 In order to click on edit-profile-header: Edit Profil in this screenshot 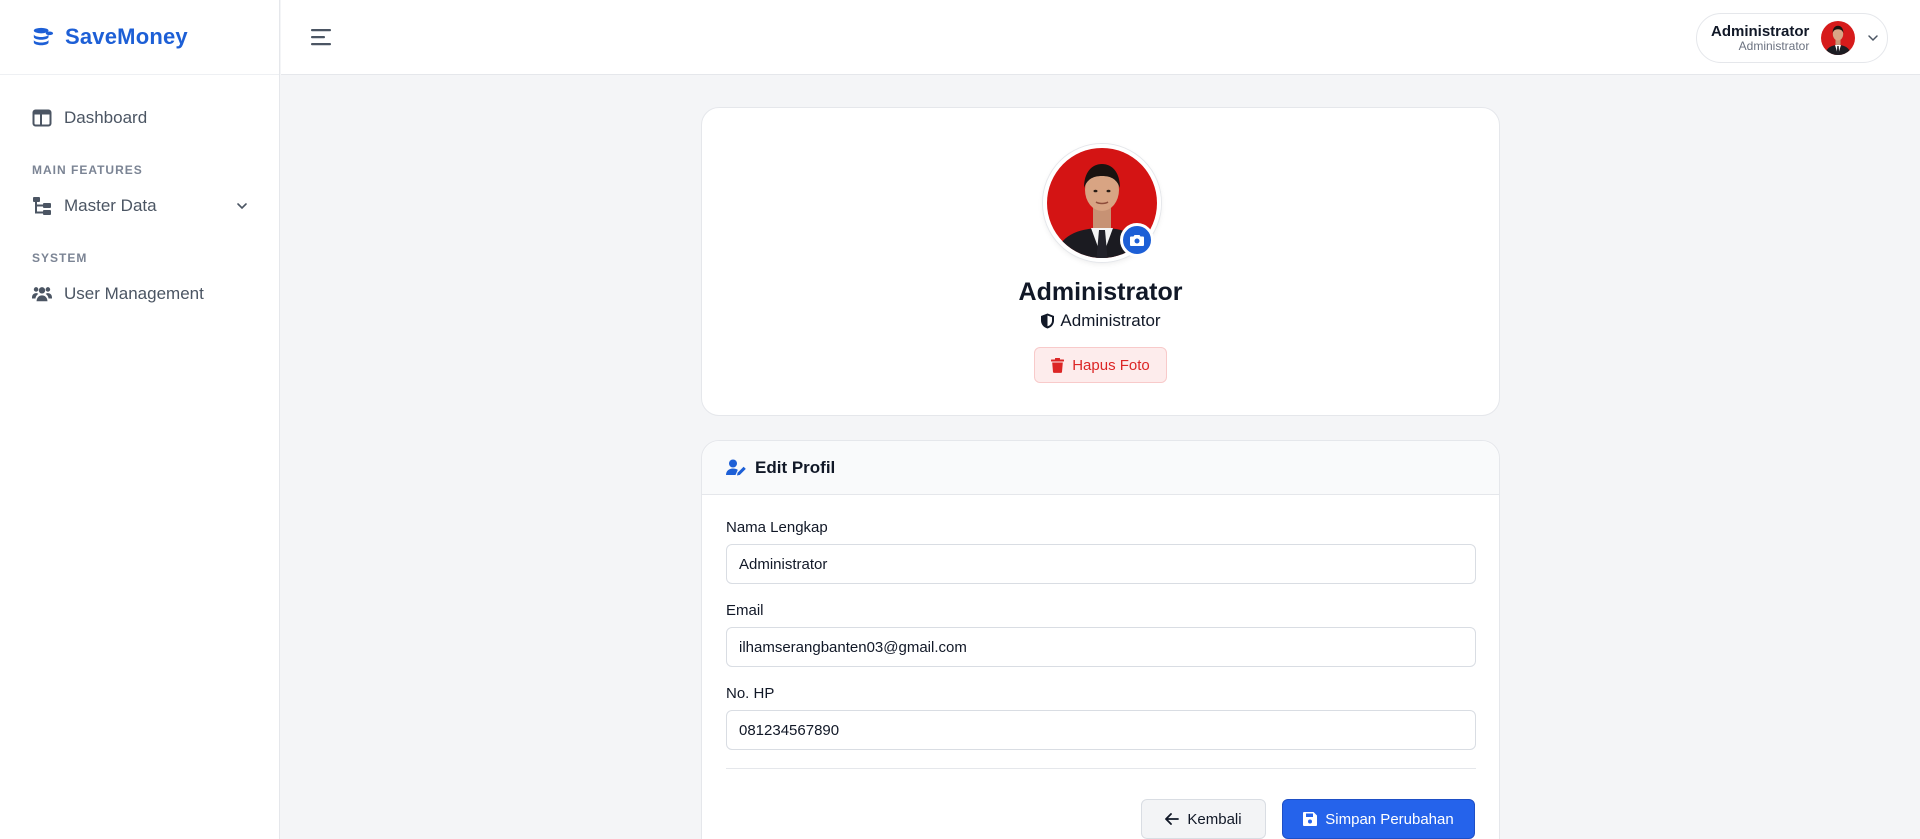, I will do `click(1100, 468)`.